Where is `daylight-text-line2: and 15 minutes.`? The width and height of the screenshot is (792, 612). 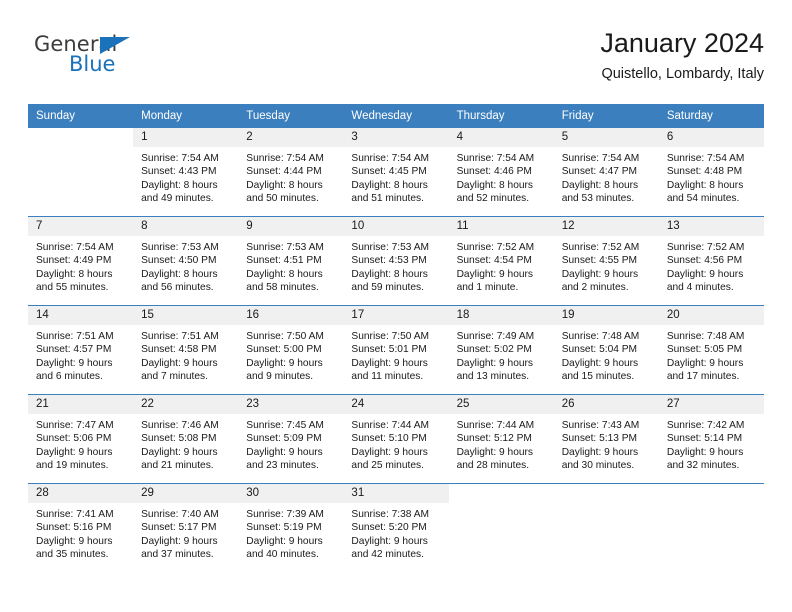
daylight-text-line2: and 15 minutes. is located at coordinates (598, 376).